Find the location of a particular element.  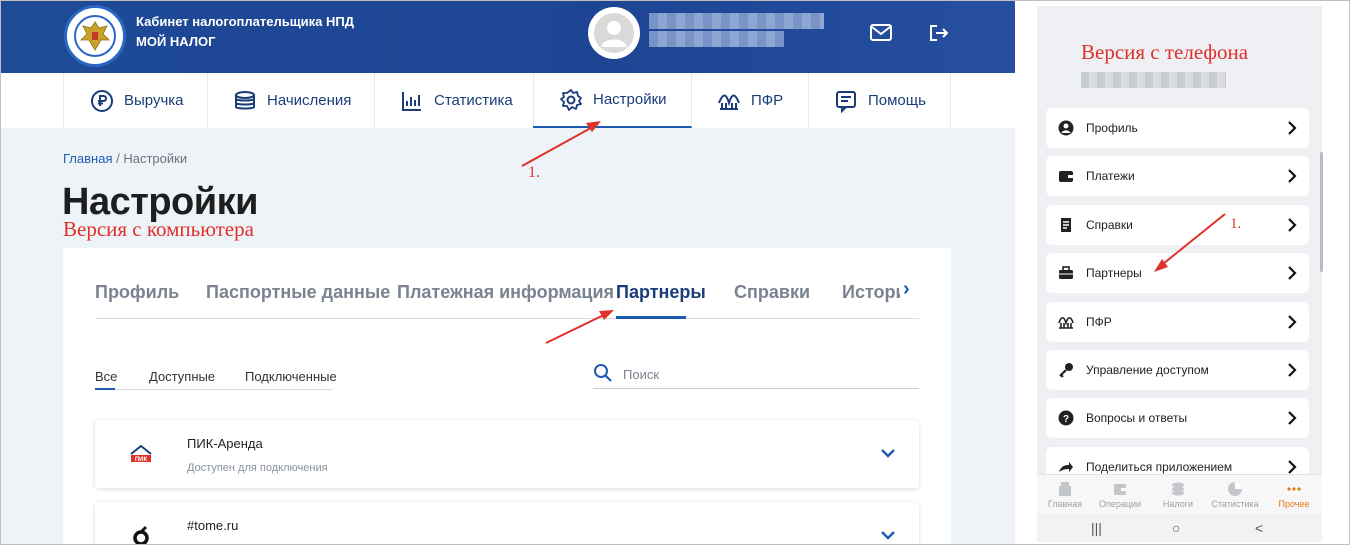

partner-search is located at coordinates (756, 375).